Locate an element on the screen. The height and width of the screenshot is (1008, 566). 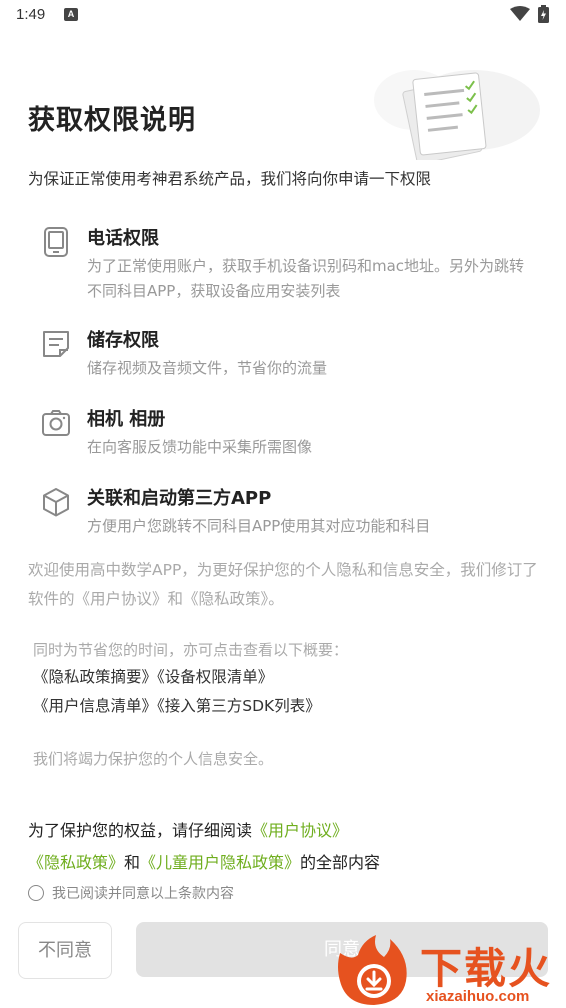
battery-icon is located at coordinates (543, 14).